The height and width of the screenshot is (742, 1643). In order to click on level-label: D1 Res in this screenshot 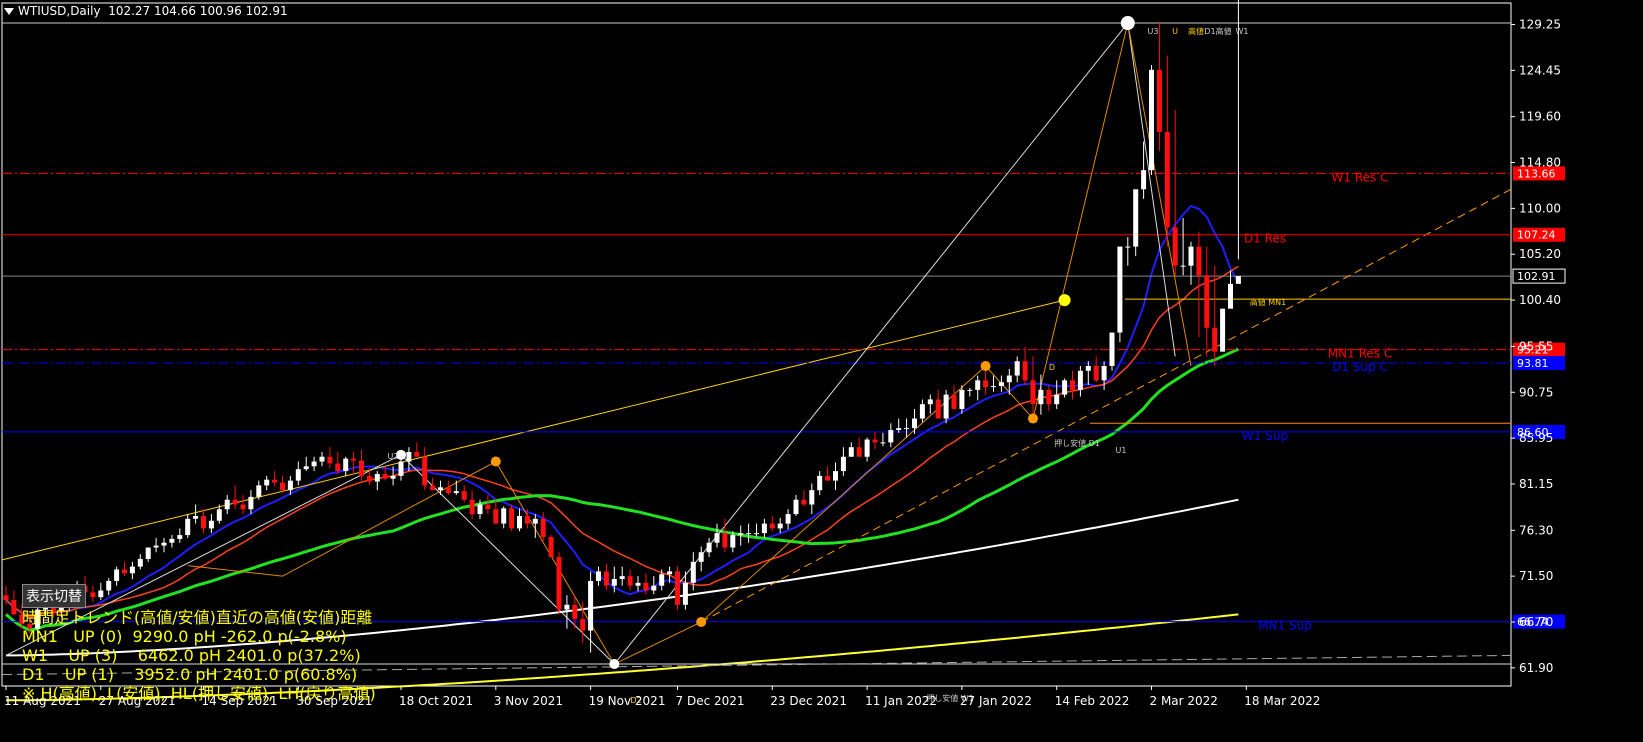, I will do `click(1265, 239)`.